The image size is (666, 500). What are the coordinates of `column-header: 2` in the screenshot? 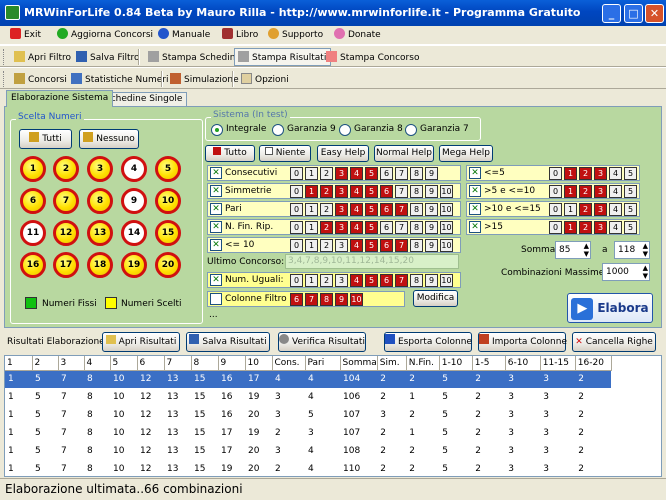 It's located at (45, 363).